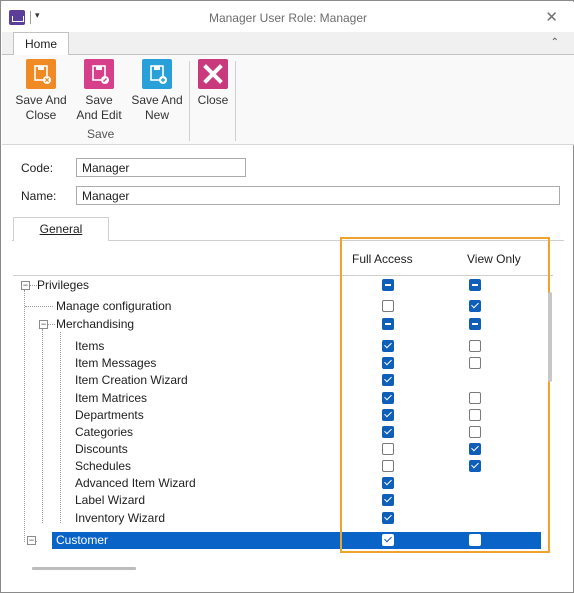 This screenshot has width=574, height=593. Describe the element at coordinates (213, 100) in the screenshot. I see `close-label: Close` at that location.